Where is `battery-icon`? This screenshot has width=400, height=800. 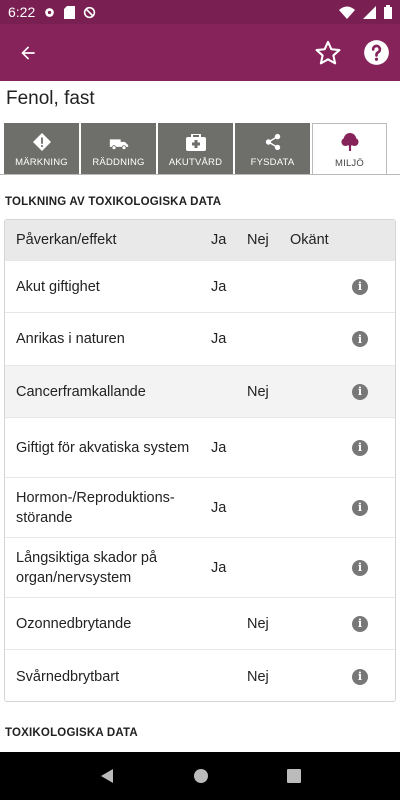
battery-icon is located at coordinates (388, 12).